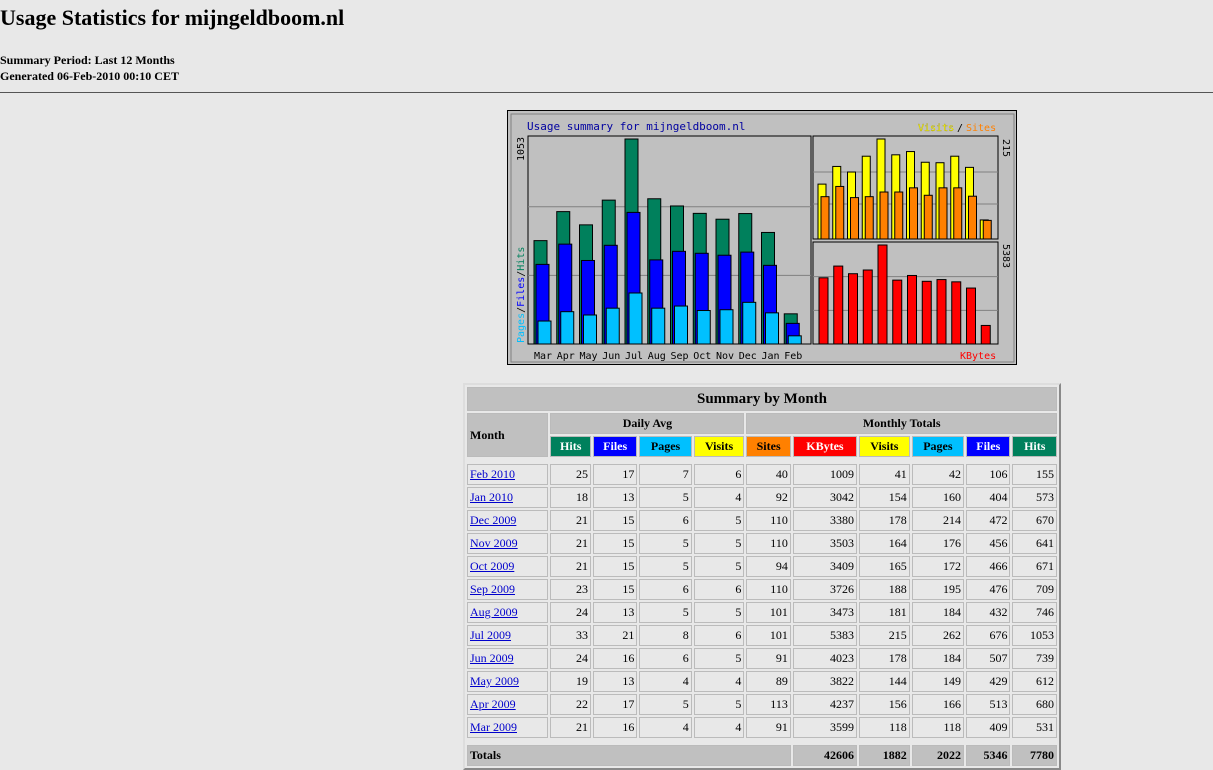  Describe the element at coordinates (988, 474) in the screenshot. I see `value-cell: 106` at that location.